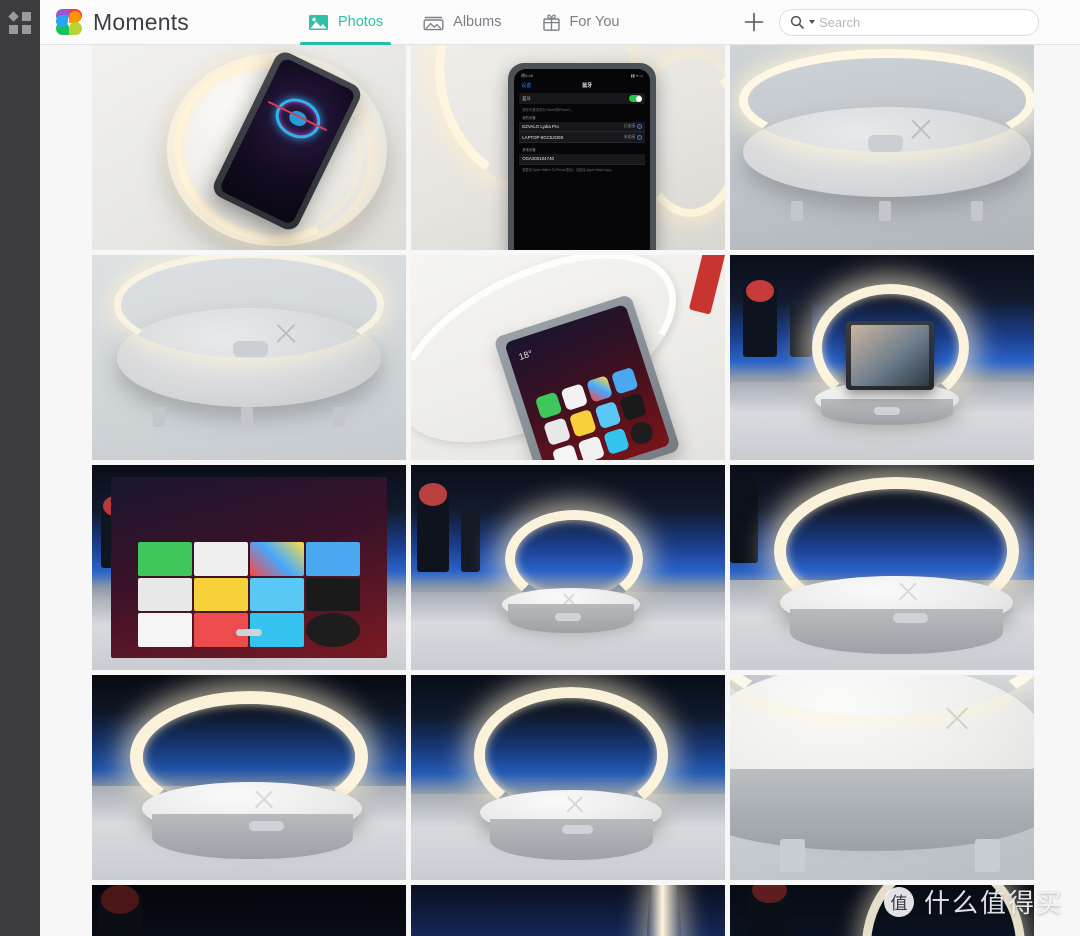 Image resolution: width=1080 pixels, height=936 pixels. What do you see at coordinates (923, 22) in the screenshot?
I see `search-input` at bounding box center [923, 22].